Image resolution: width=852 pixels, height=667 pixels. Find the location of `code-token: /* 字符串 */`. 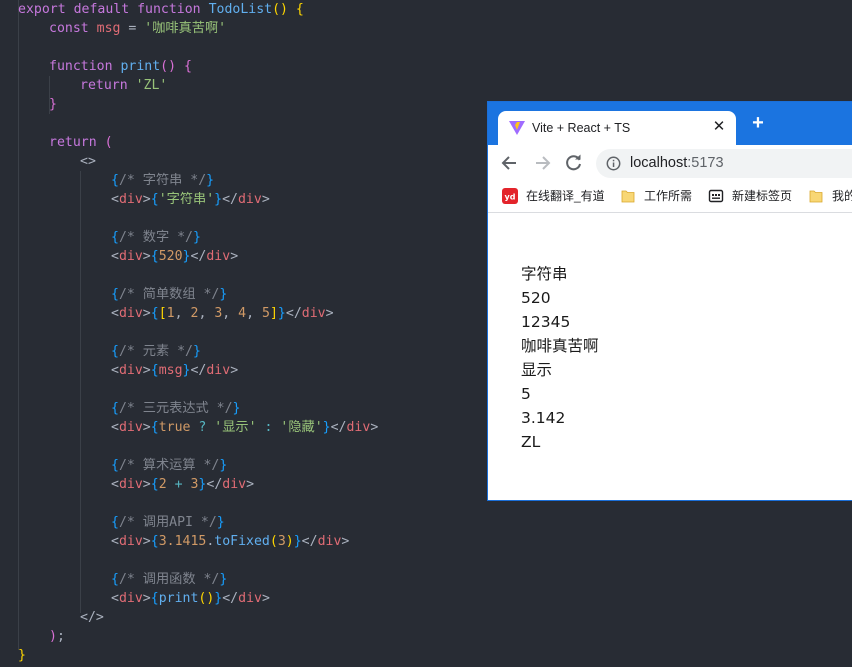

code-token: /* 字符串 */ is located at coordinates (162, 180).